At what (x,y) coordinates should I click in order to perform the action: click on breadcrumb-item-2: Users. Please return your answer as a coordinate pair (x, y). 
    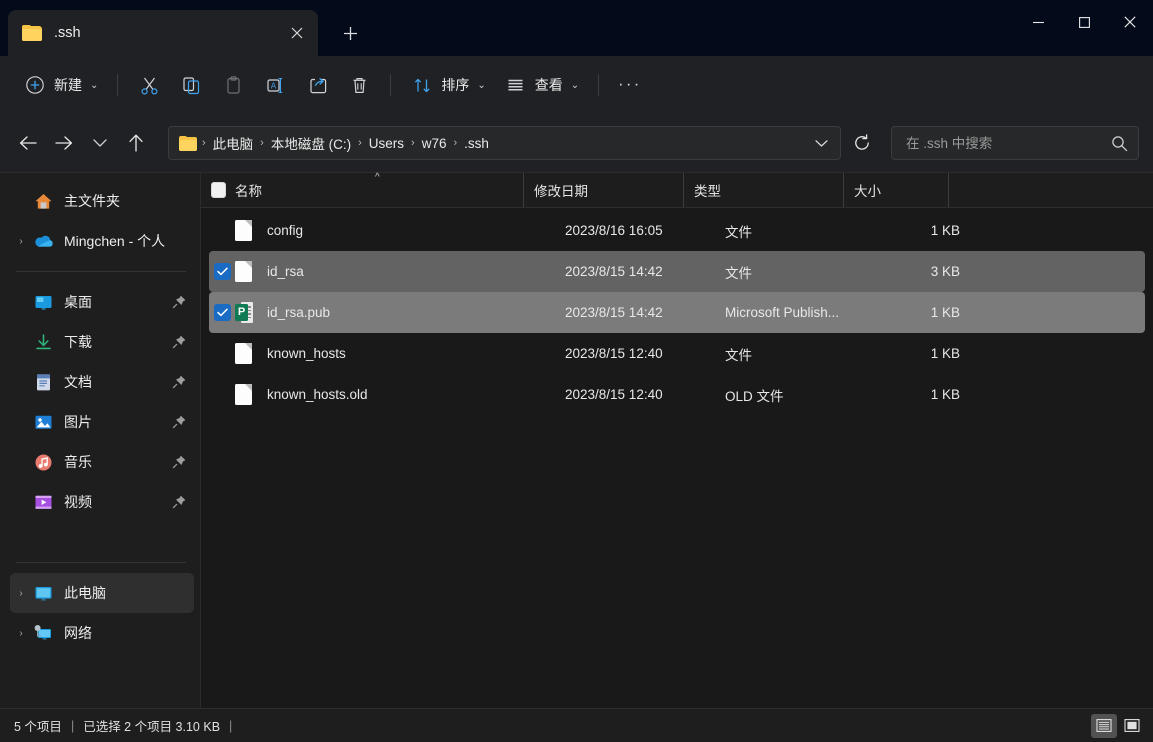
    Looking at the image, I should click on (386, 143).